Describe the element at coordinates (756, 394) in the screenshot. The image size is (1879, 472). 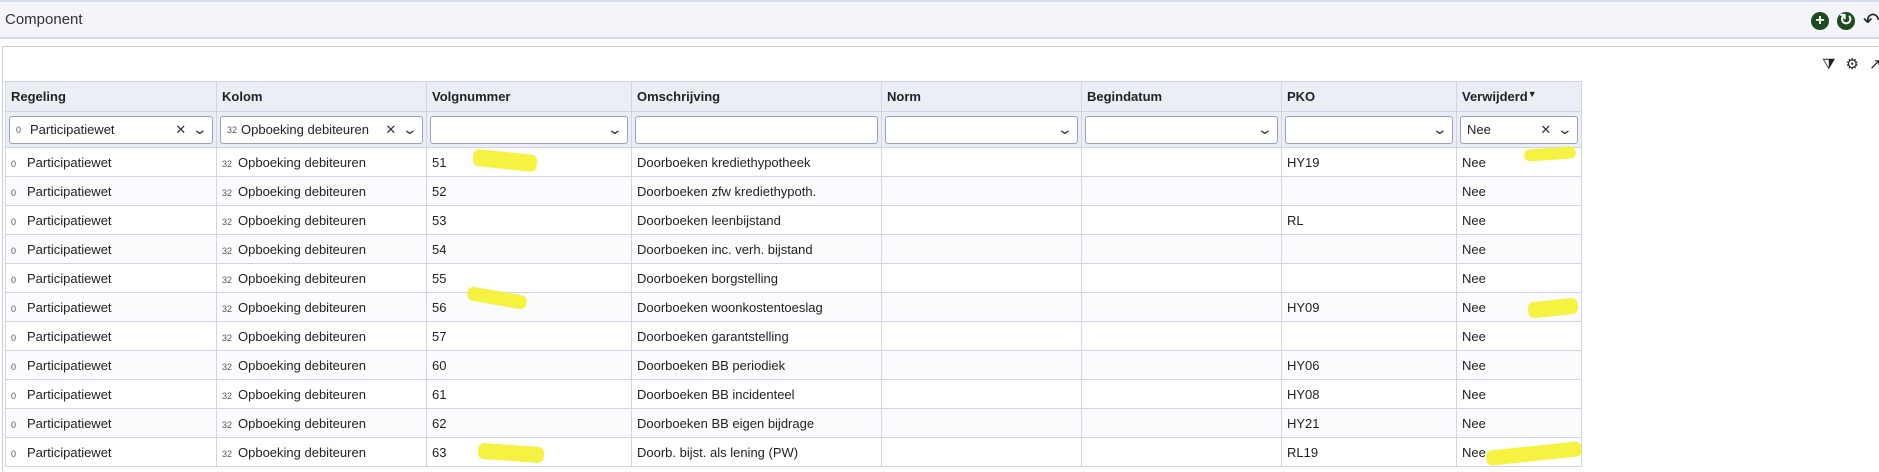
I see `cell-omschrijving: Doorboeken BB incidenteel` at that location.